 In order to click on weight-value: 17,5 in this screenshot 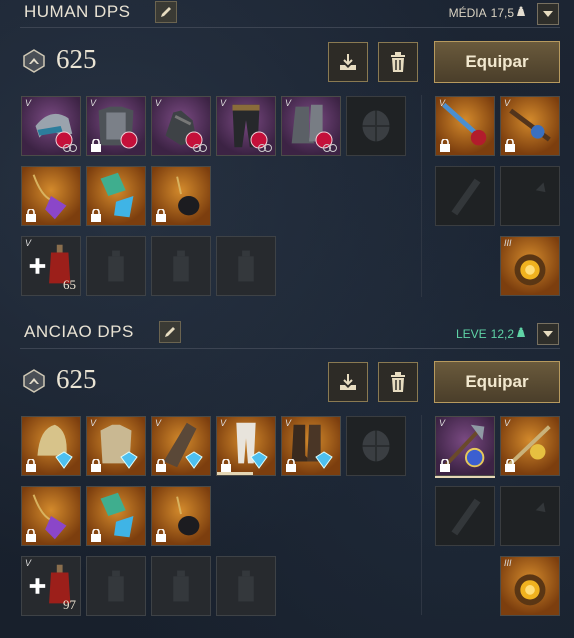, I will do `click(502, 13)`.